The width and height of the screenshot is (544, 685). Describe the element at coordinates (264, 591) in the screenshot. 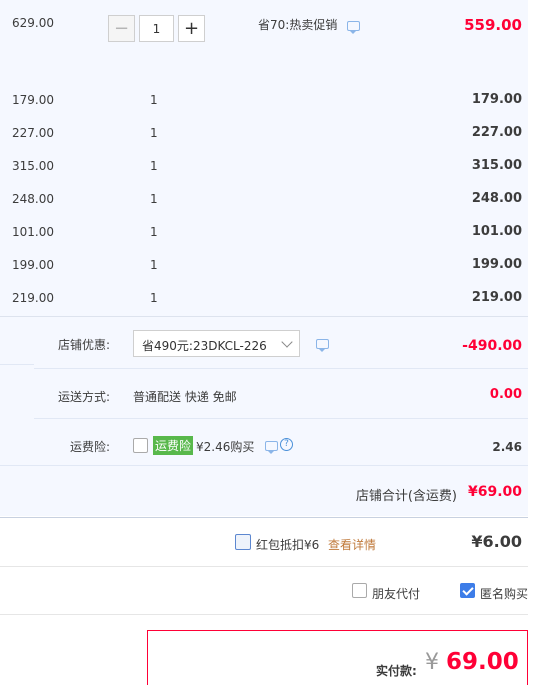

I see `payment-options-row: 朋友代付 匿名购买` at that location.